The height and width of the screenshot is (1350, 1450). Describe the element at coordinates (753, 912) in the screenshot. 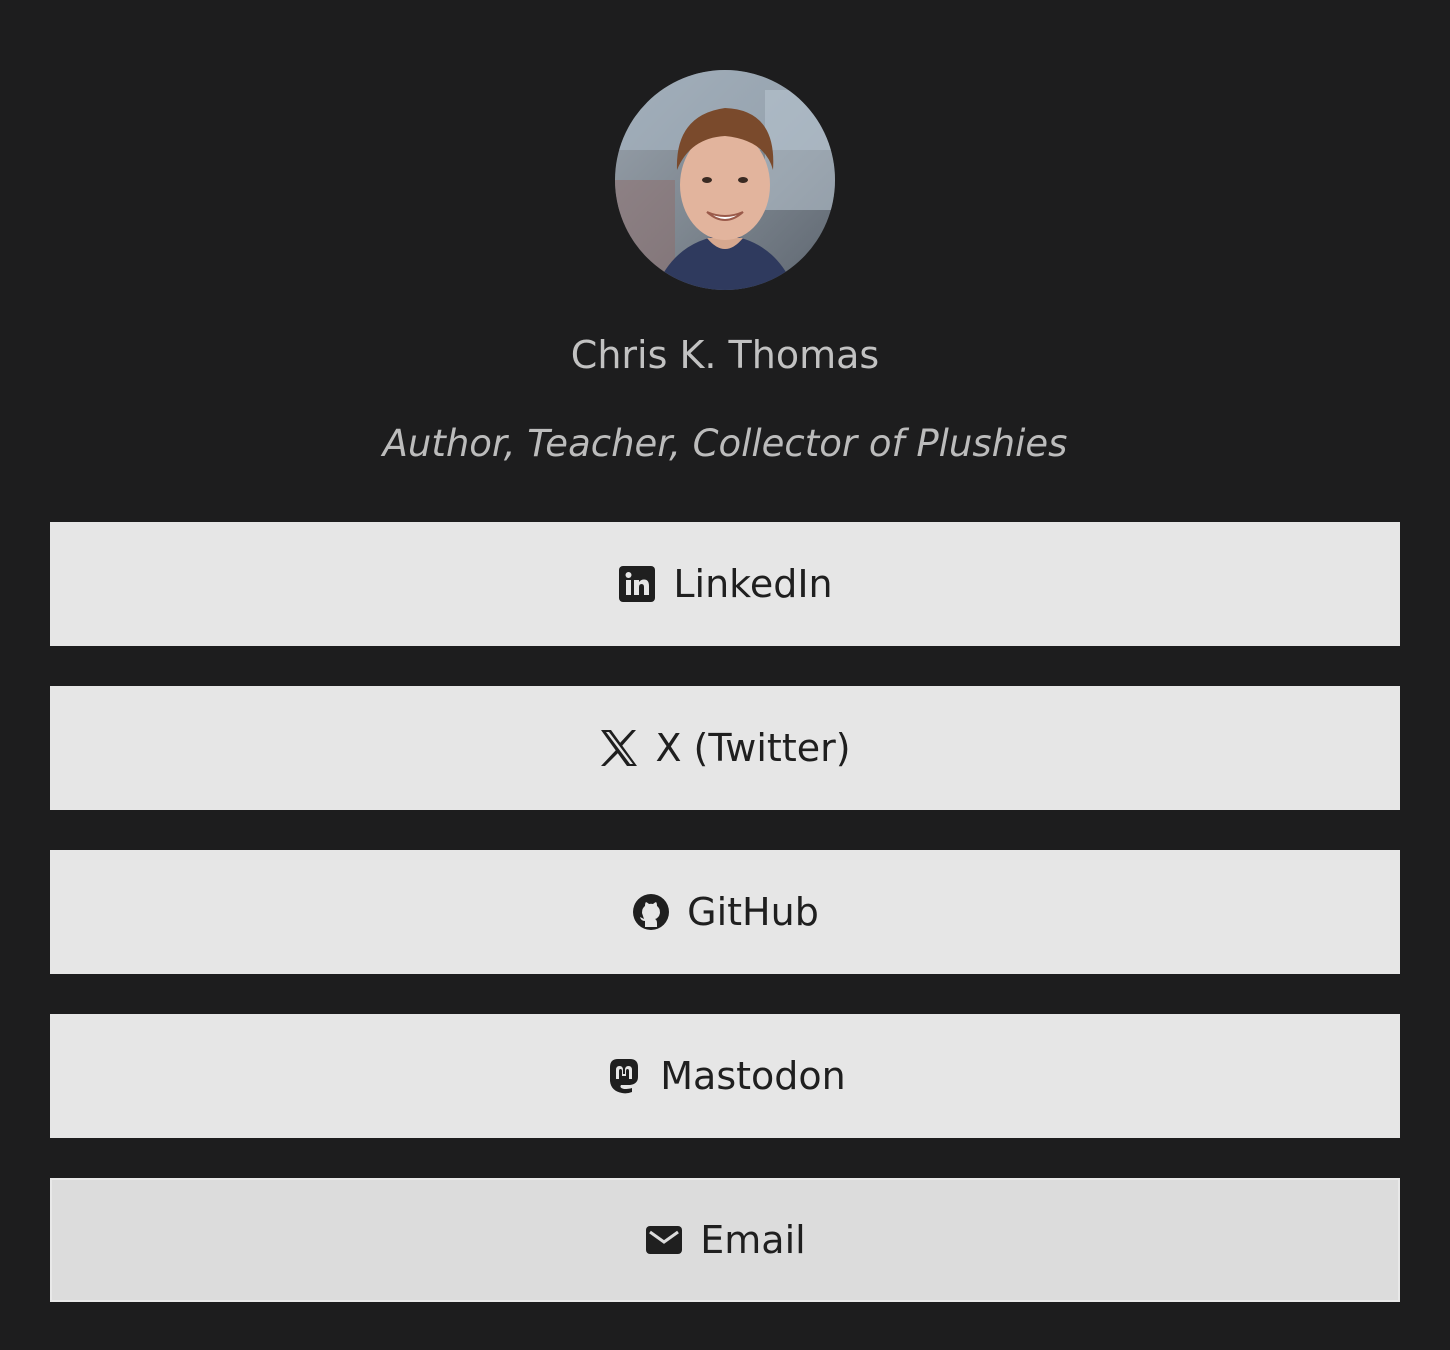

I see `github-label: GitHub` at that location.